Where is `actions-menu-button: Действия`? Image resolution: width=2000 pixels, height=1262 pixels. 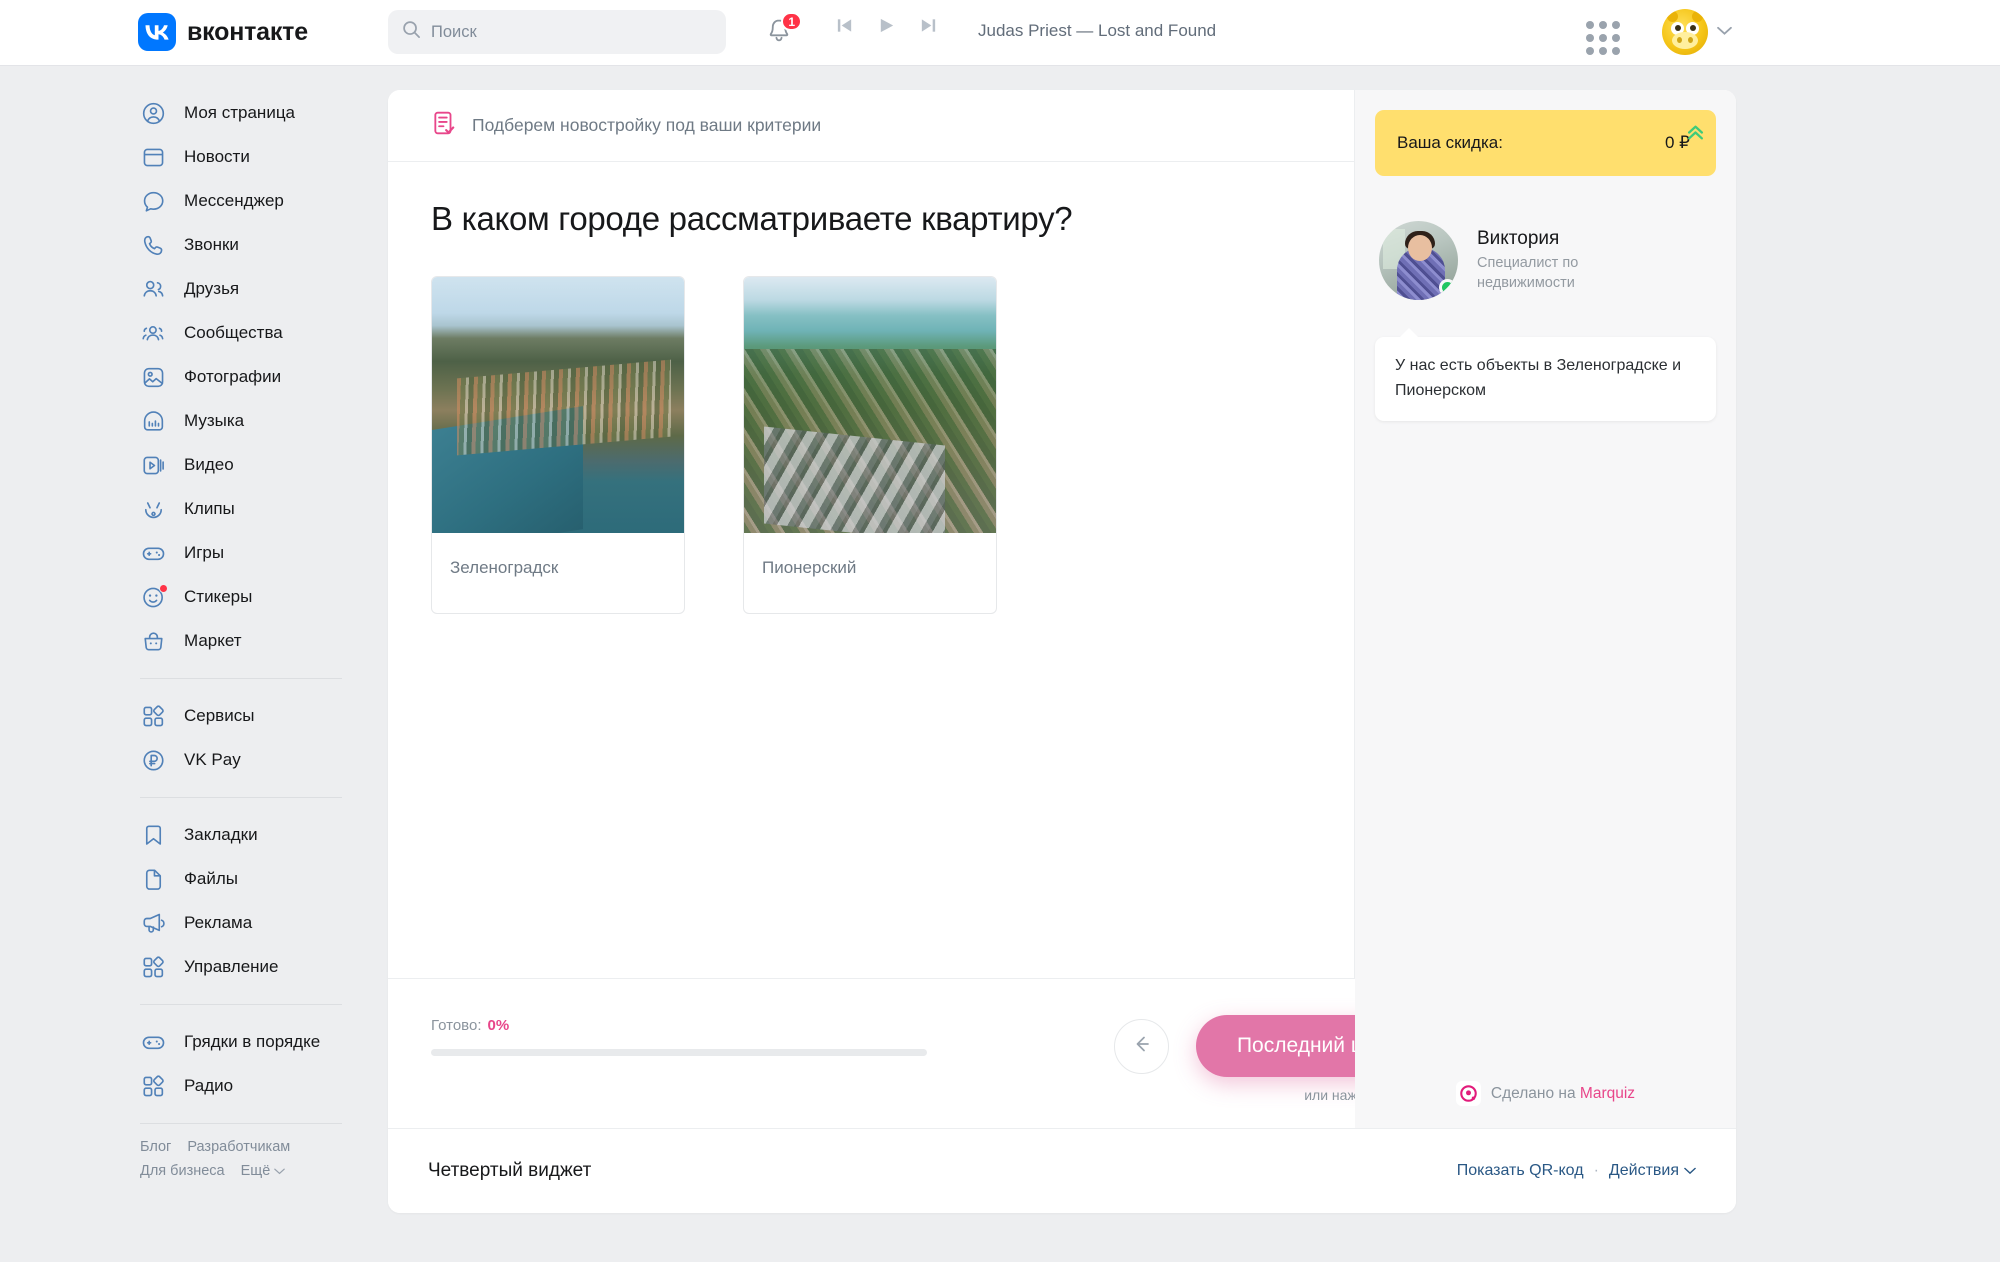
actions-menu-button: Действия is located at coordinates (1652, 1171).